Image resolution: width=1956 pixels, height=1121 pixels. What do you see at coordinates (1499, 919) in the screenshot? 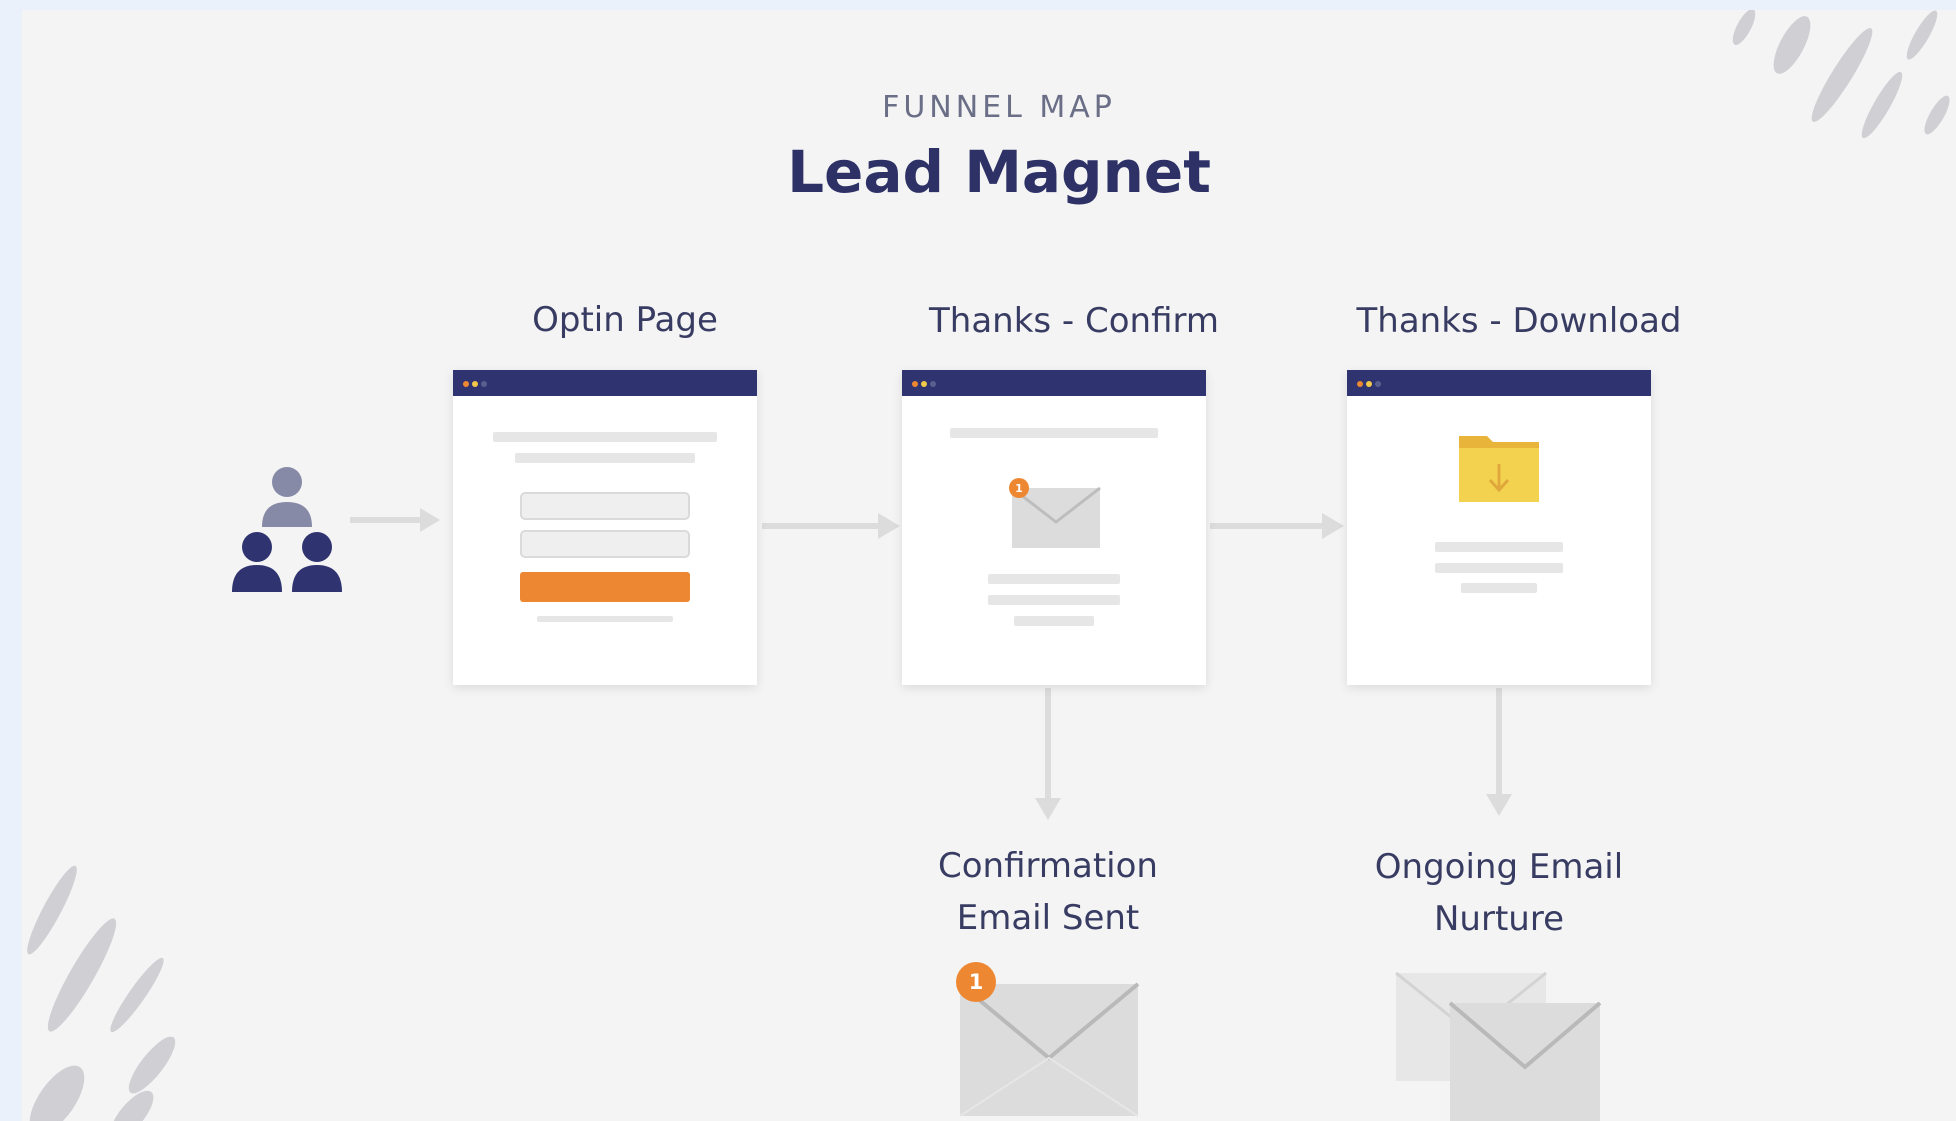
I see `outcome-label-line: Nurture` at bounding box center [1499, 919].